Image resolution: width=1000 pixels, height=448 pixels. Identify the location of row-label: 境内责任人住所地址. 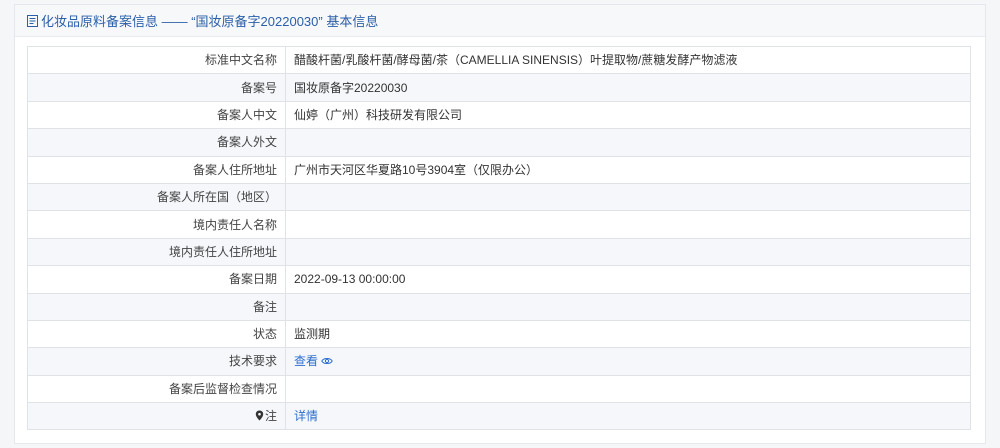
(156, 252).